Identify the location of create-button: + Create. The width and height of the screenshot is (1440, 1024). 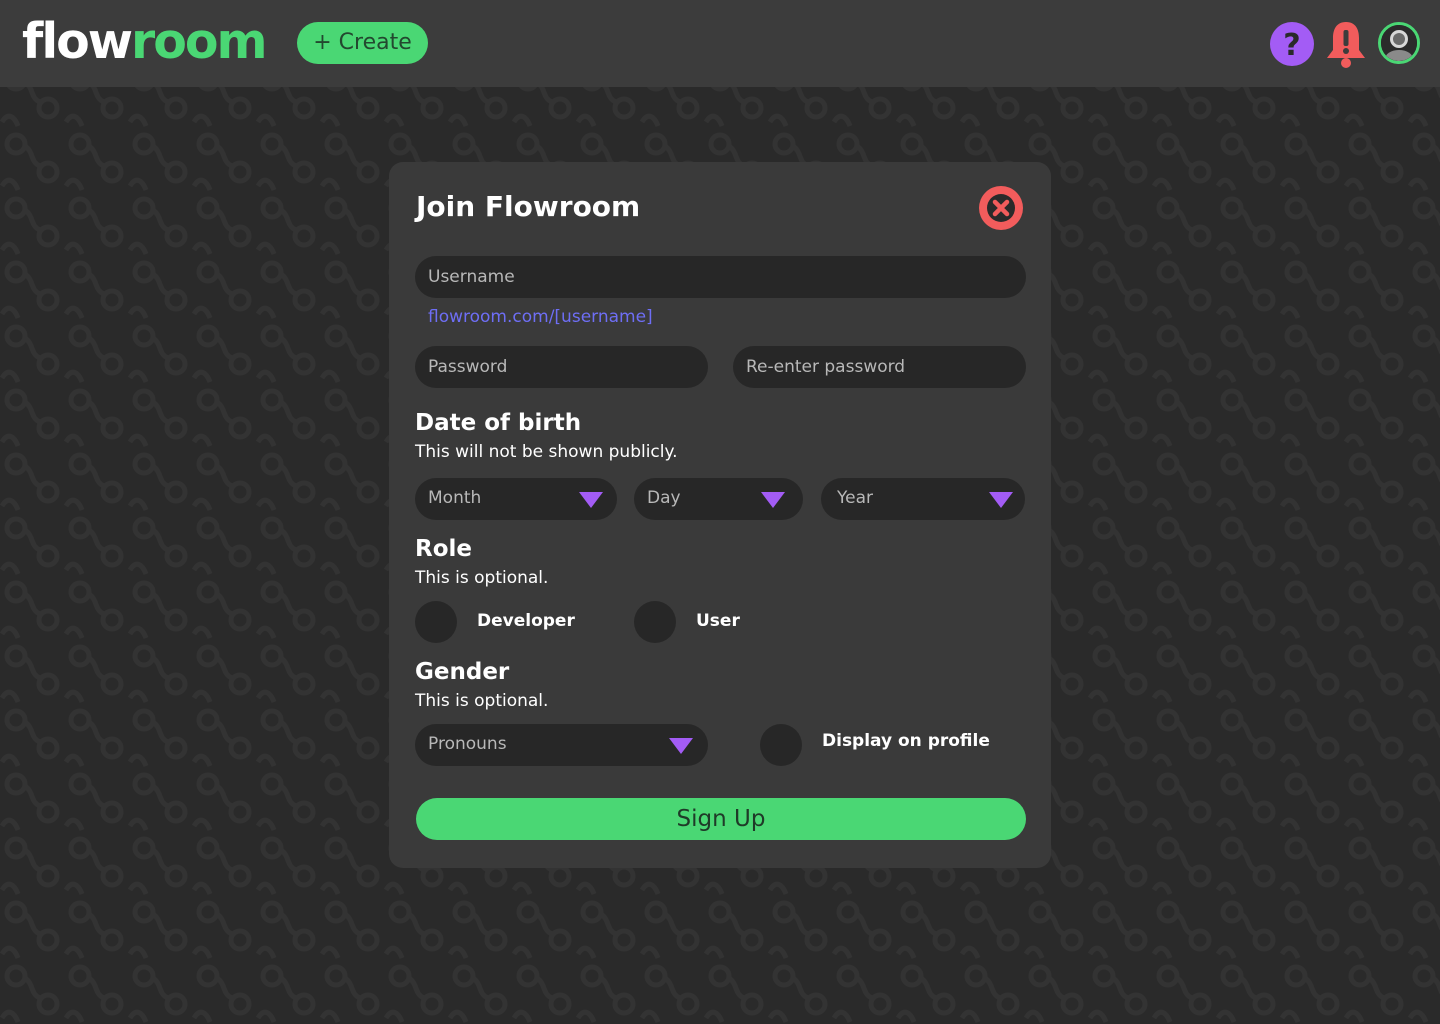
(362, 43).